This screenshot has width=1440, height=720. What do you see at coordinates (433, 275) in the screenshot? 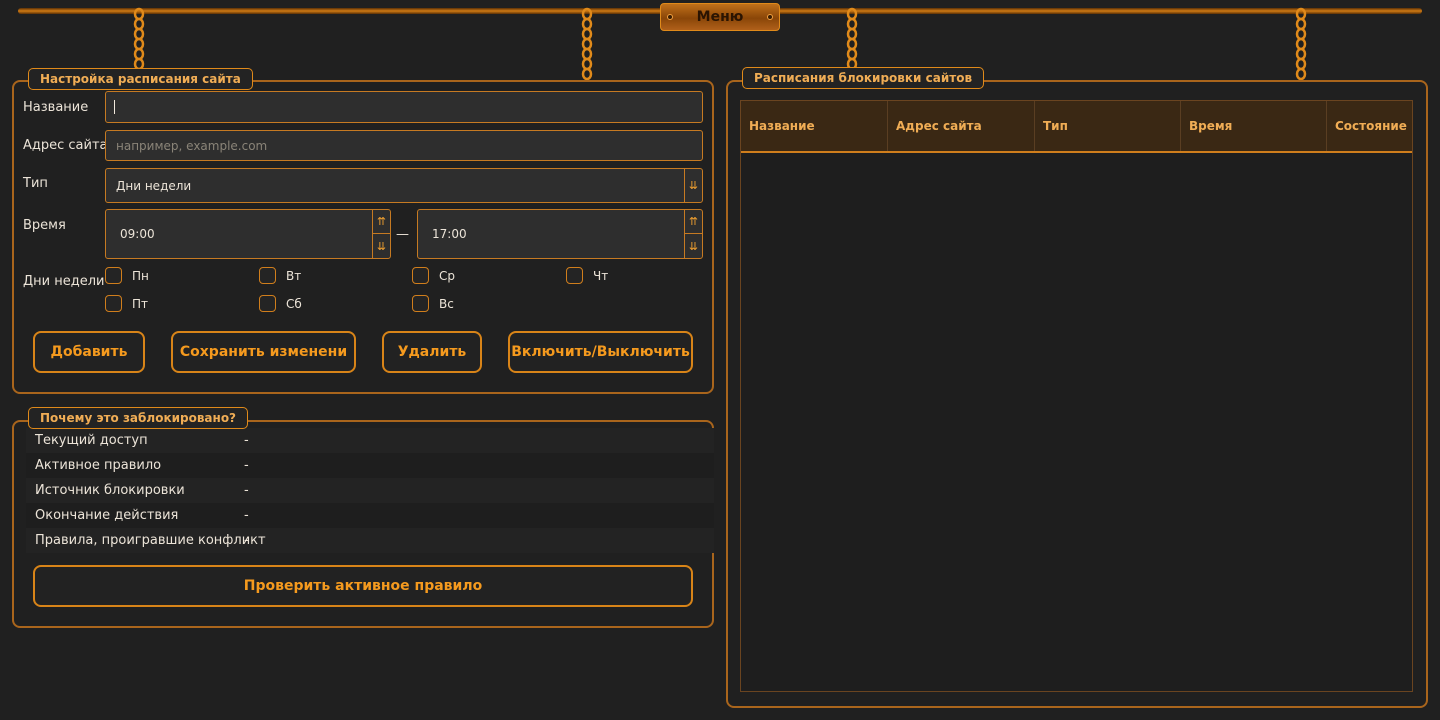
I see `day-checkbox-wed: Ср` at bounding box center [433, 275].